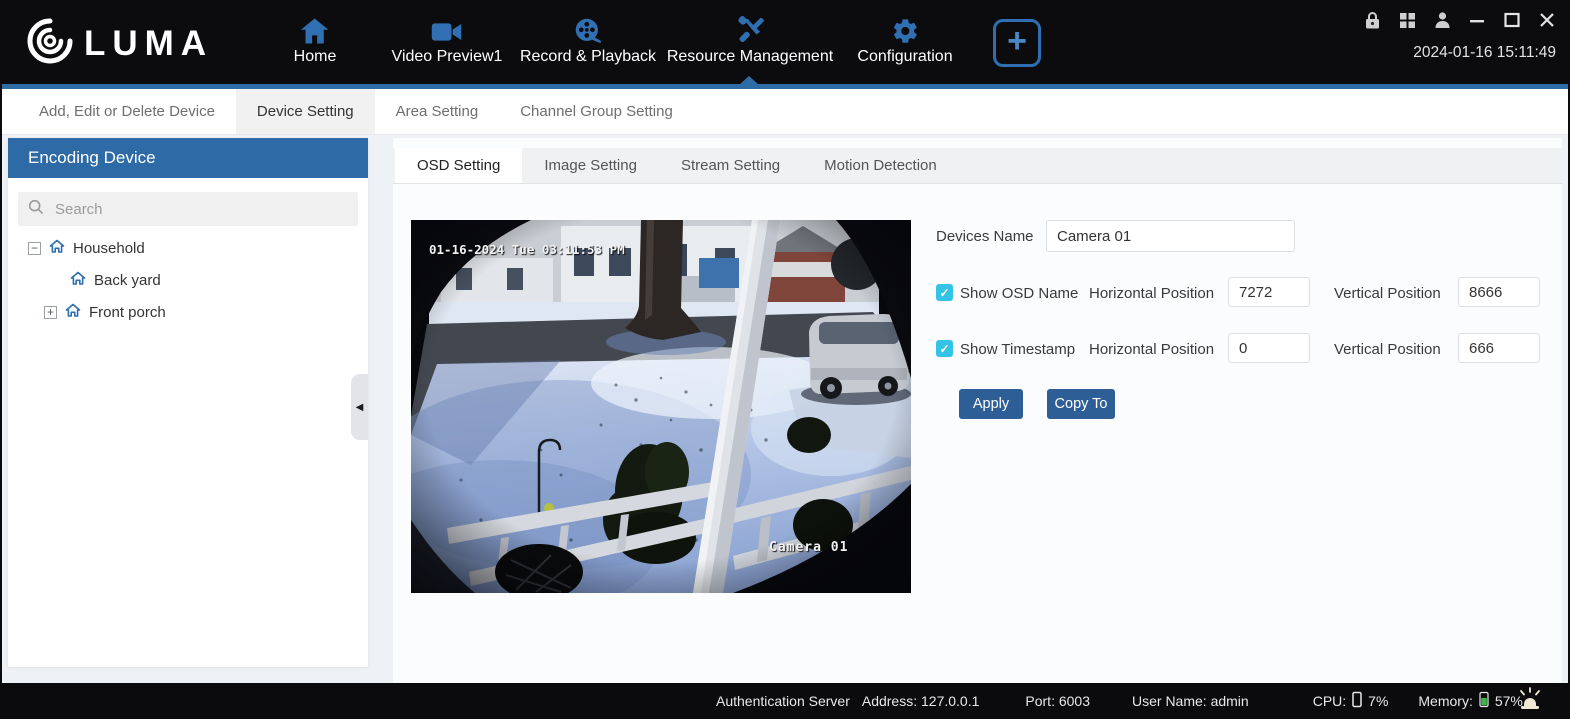 The height and width of the screenshot is (719, 1570). I want to click on expand-node-icon, so click(50, 312).